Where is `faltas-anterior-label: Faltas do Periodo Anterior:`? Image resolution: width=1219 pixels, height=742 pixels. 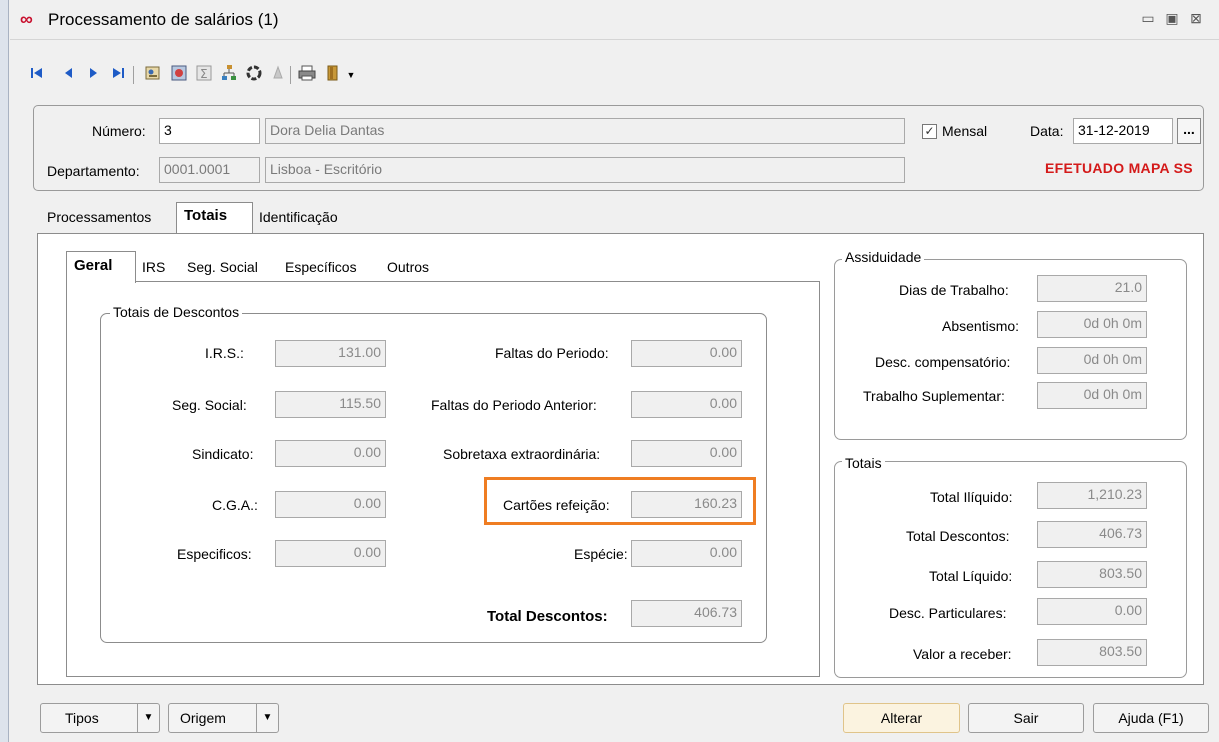 faltas-anterior-label: Faltas do Periodo Anterior: is located at coordinates (514, 405).